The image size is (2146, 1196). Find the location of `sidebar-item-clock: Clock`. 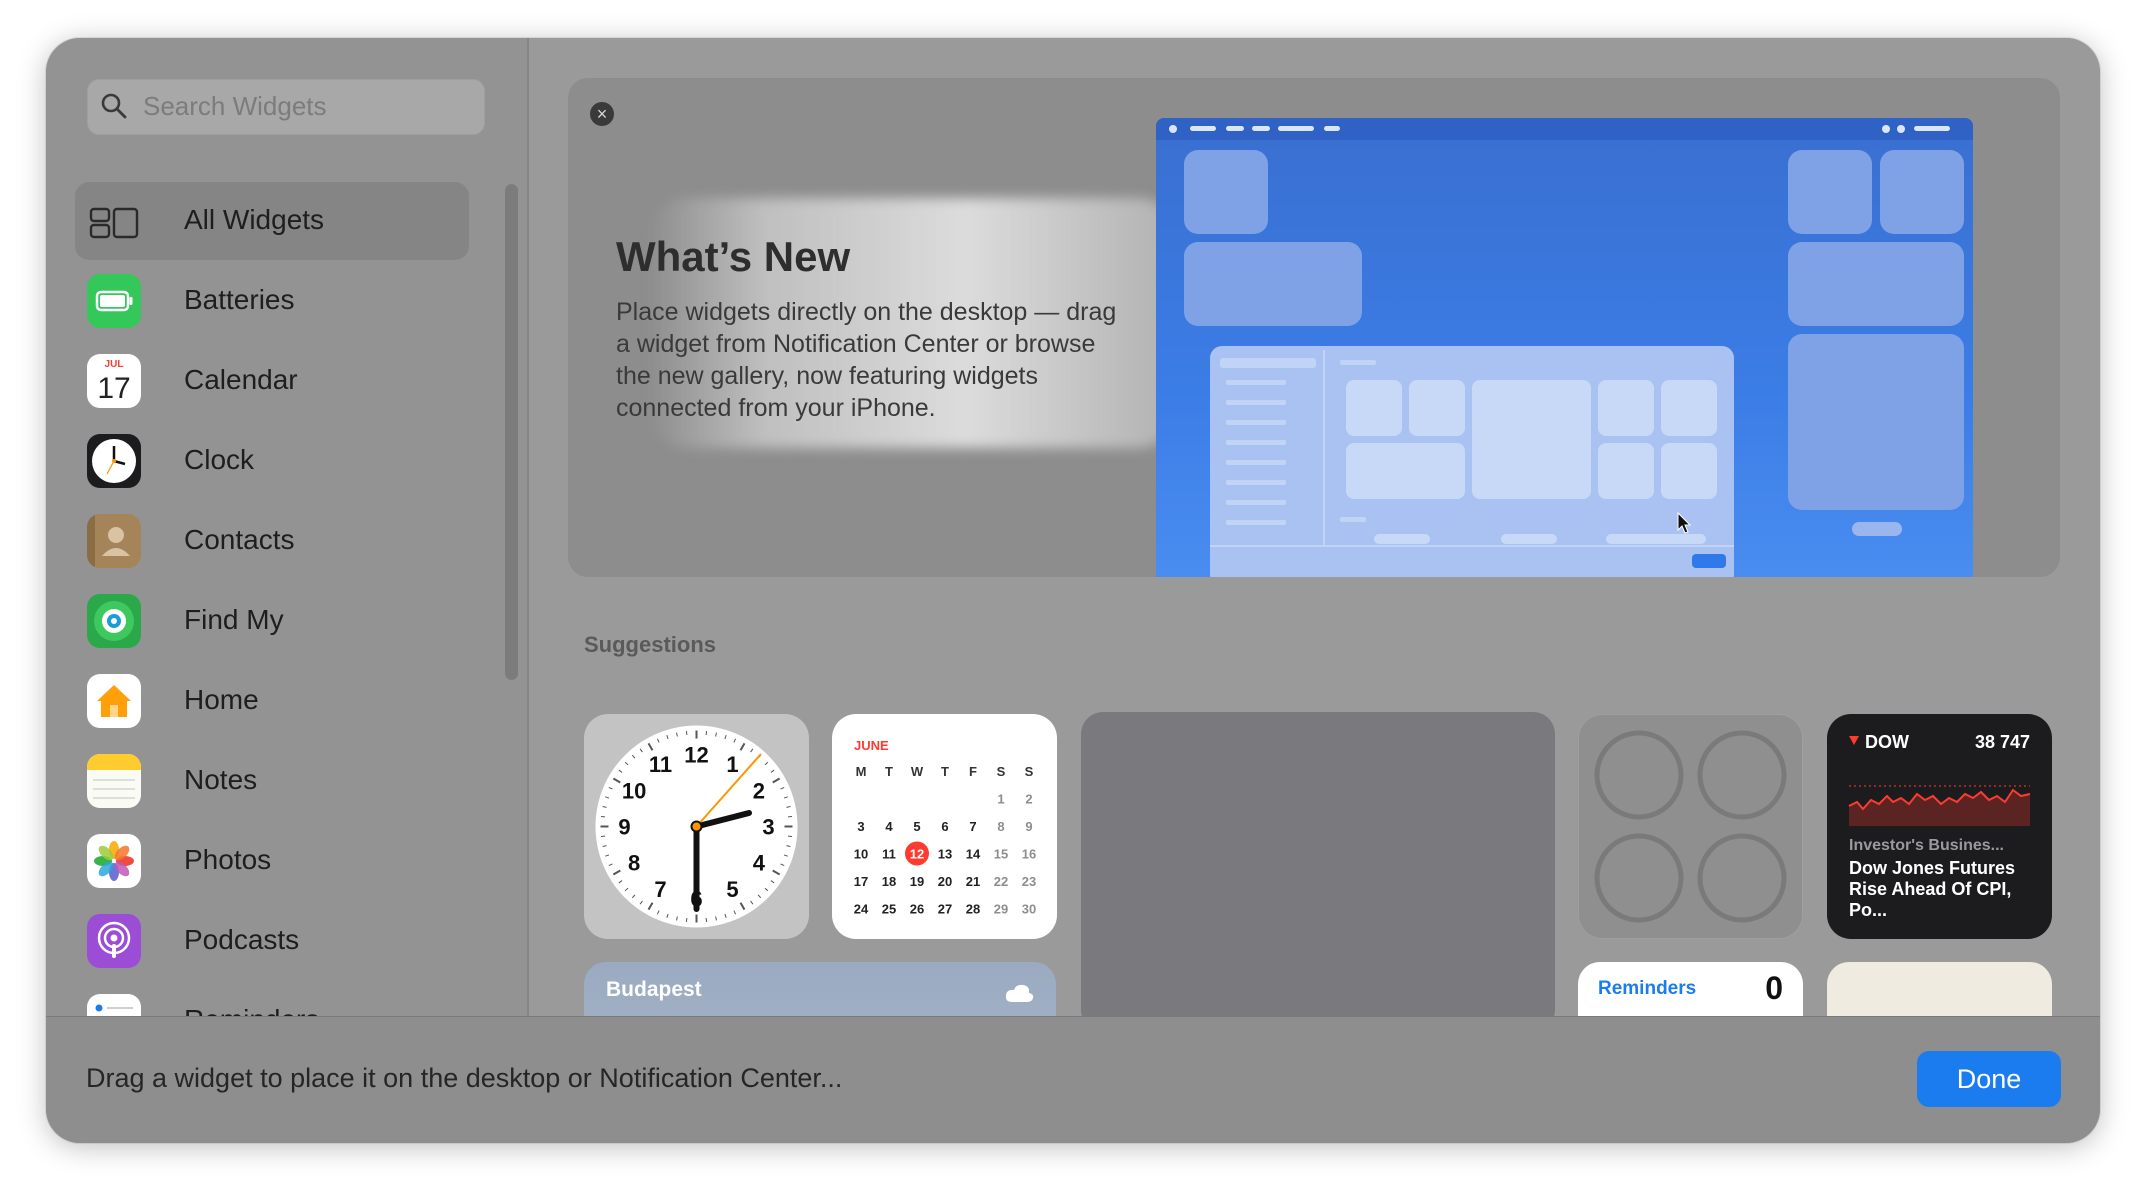

sidebar-item-clock: Clock is located at coordinates (272, 461).